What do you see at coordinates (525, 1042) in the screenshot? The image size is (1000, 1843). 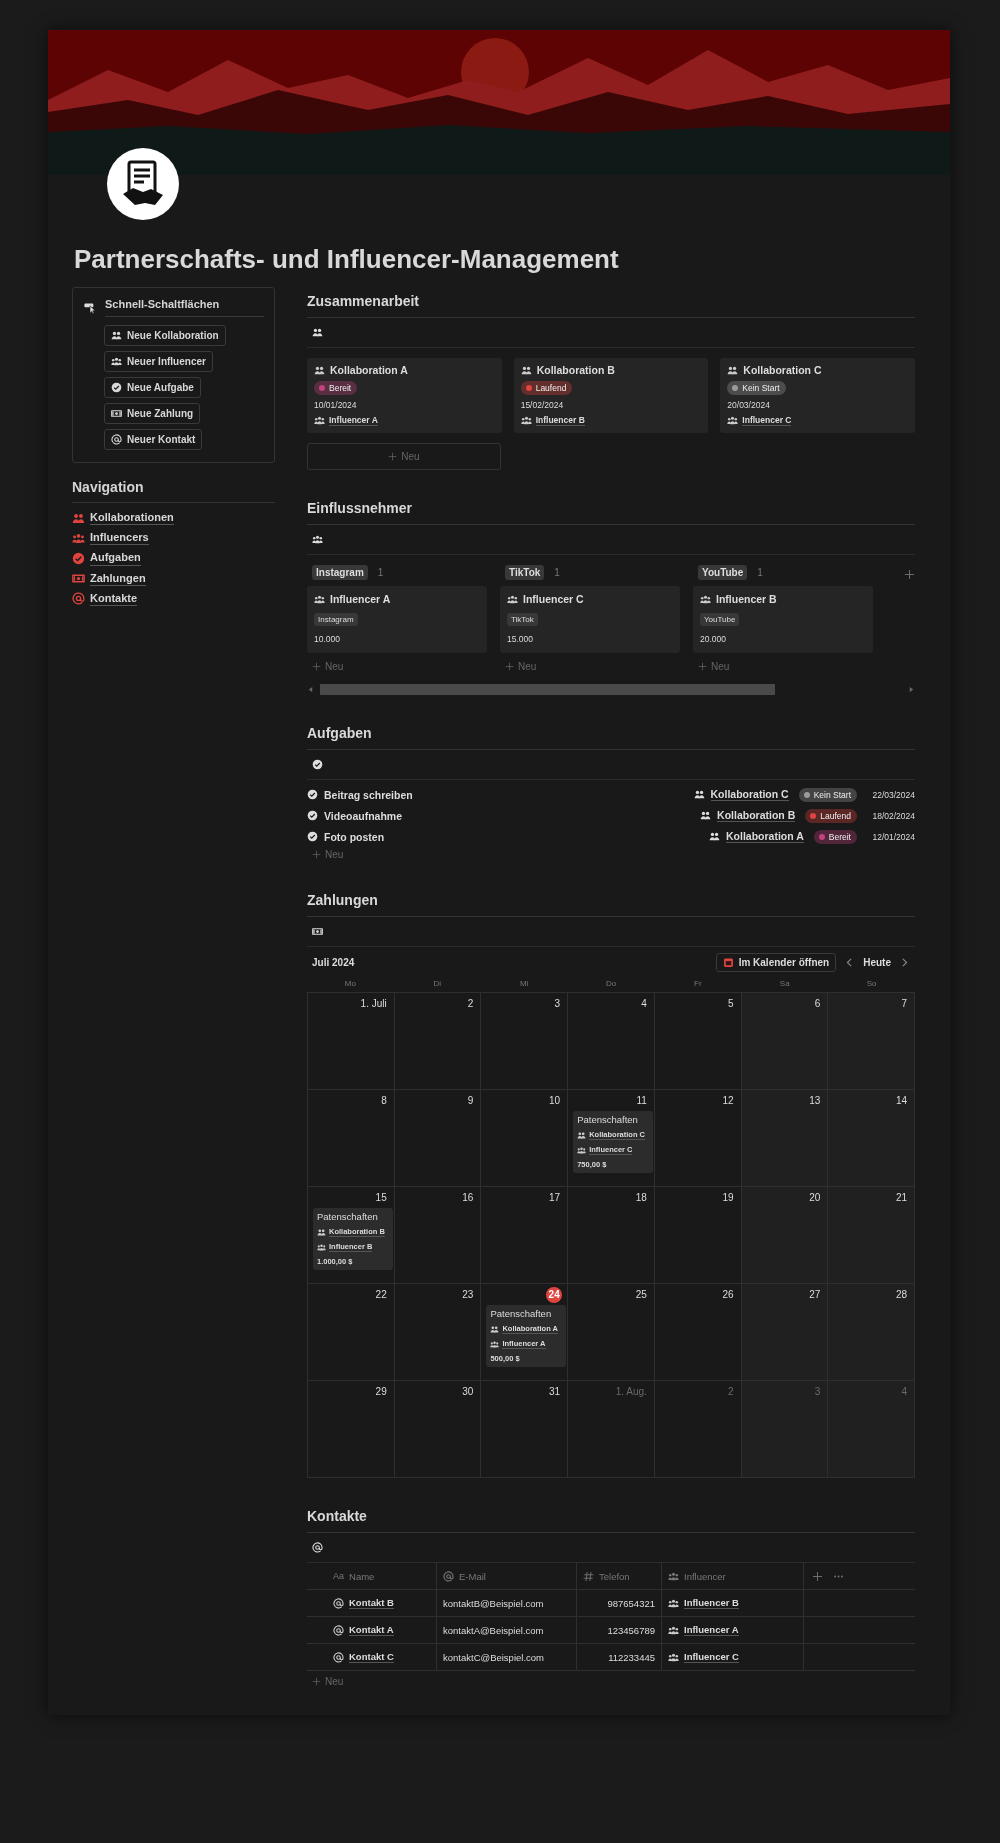 I see `calendar-day-cell: 3` at bounding box center [525, 1042].